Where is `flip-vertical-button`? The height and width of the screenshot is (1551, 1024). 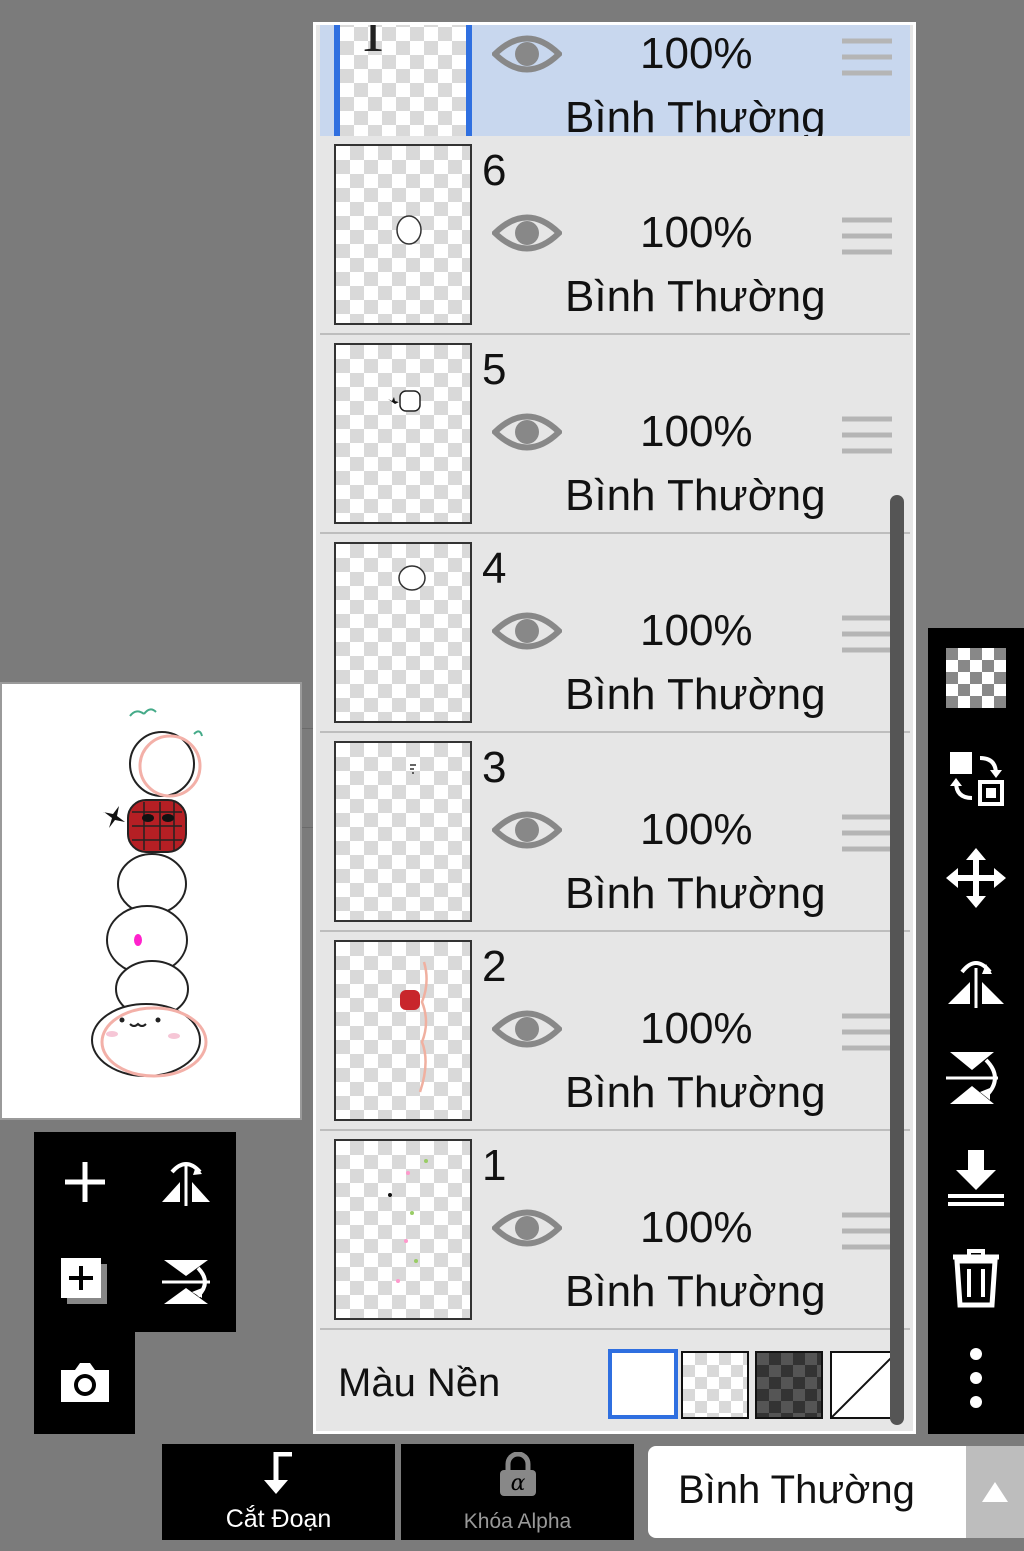
flip-vertical-button is located at coordinates (185, 1282).